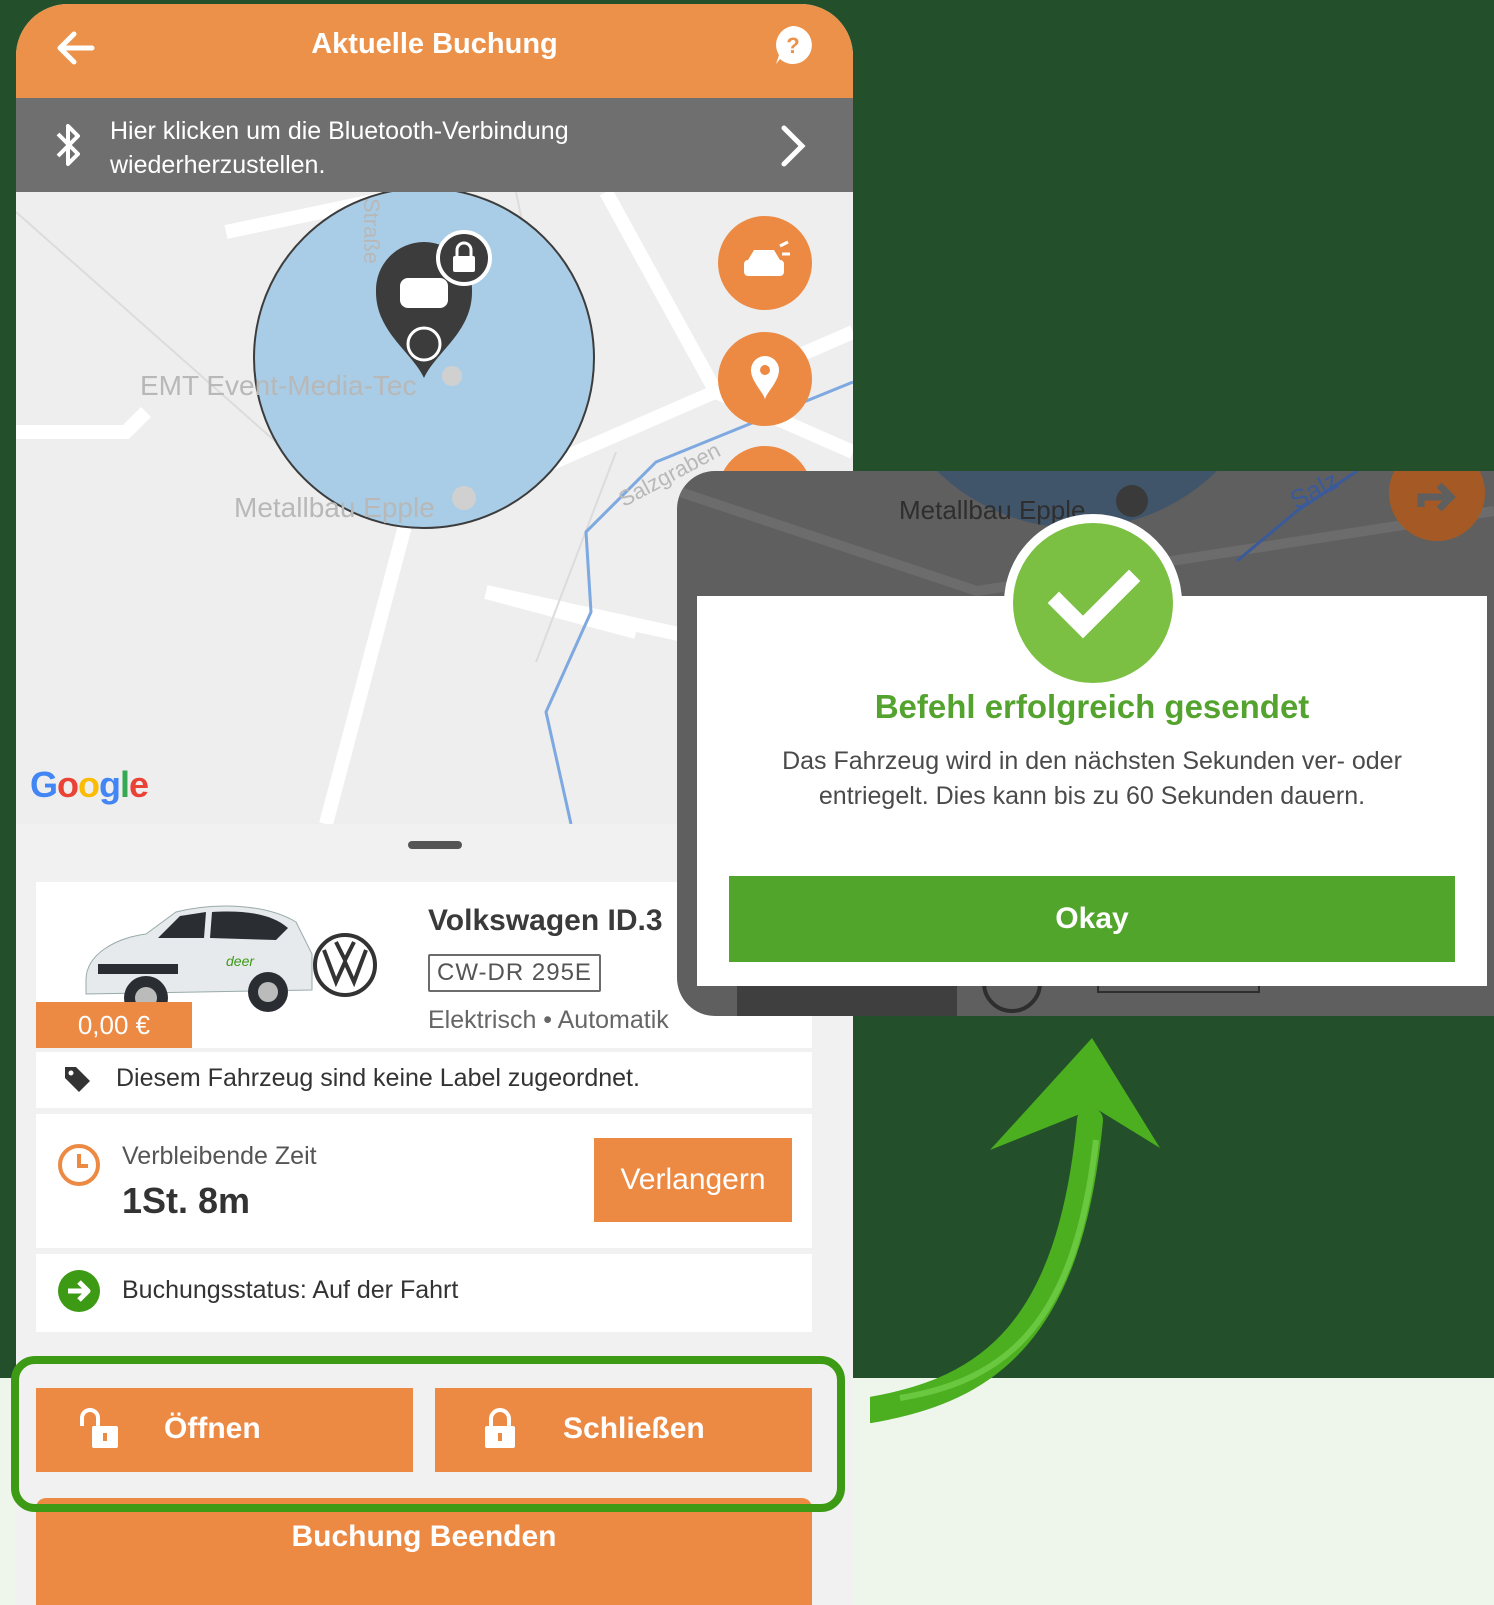  Describe the element at coordinates (548, 1020) in the screenshot. I see `vehicle-specs: Elektrisch • Automatik` at that location.